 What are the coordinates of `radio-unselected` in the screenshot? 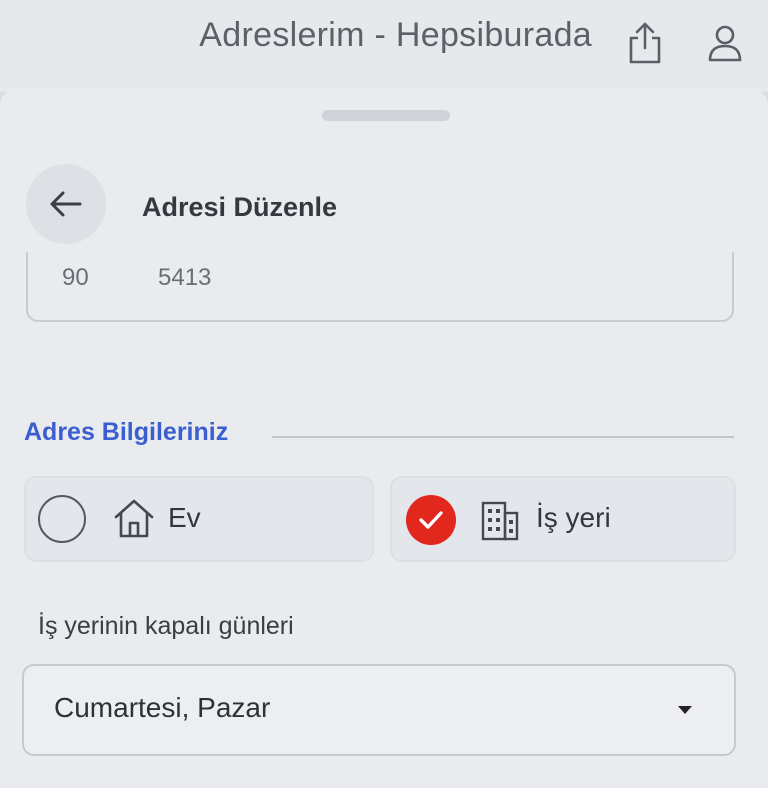 It's located at (62, 519).